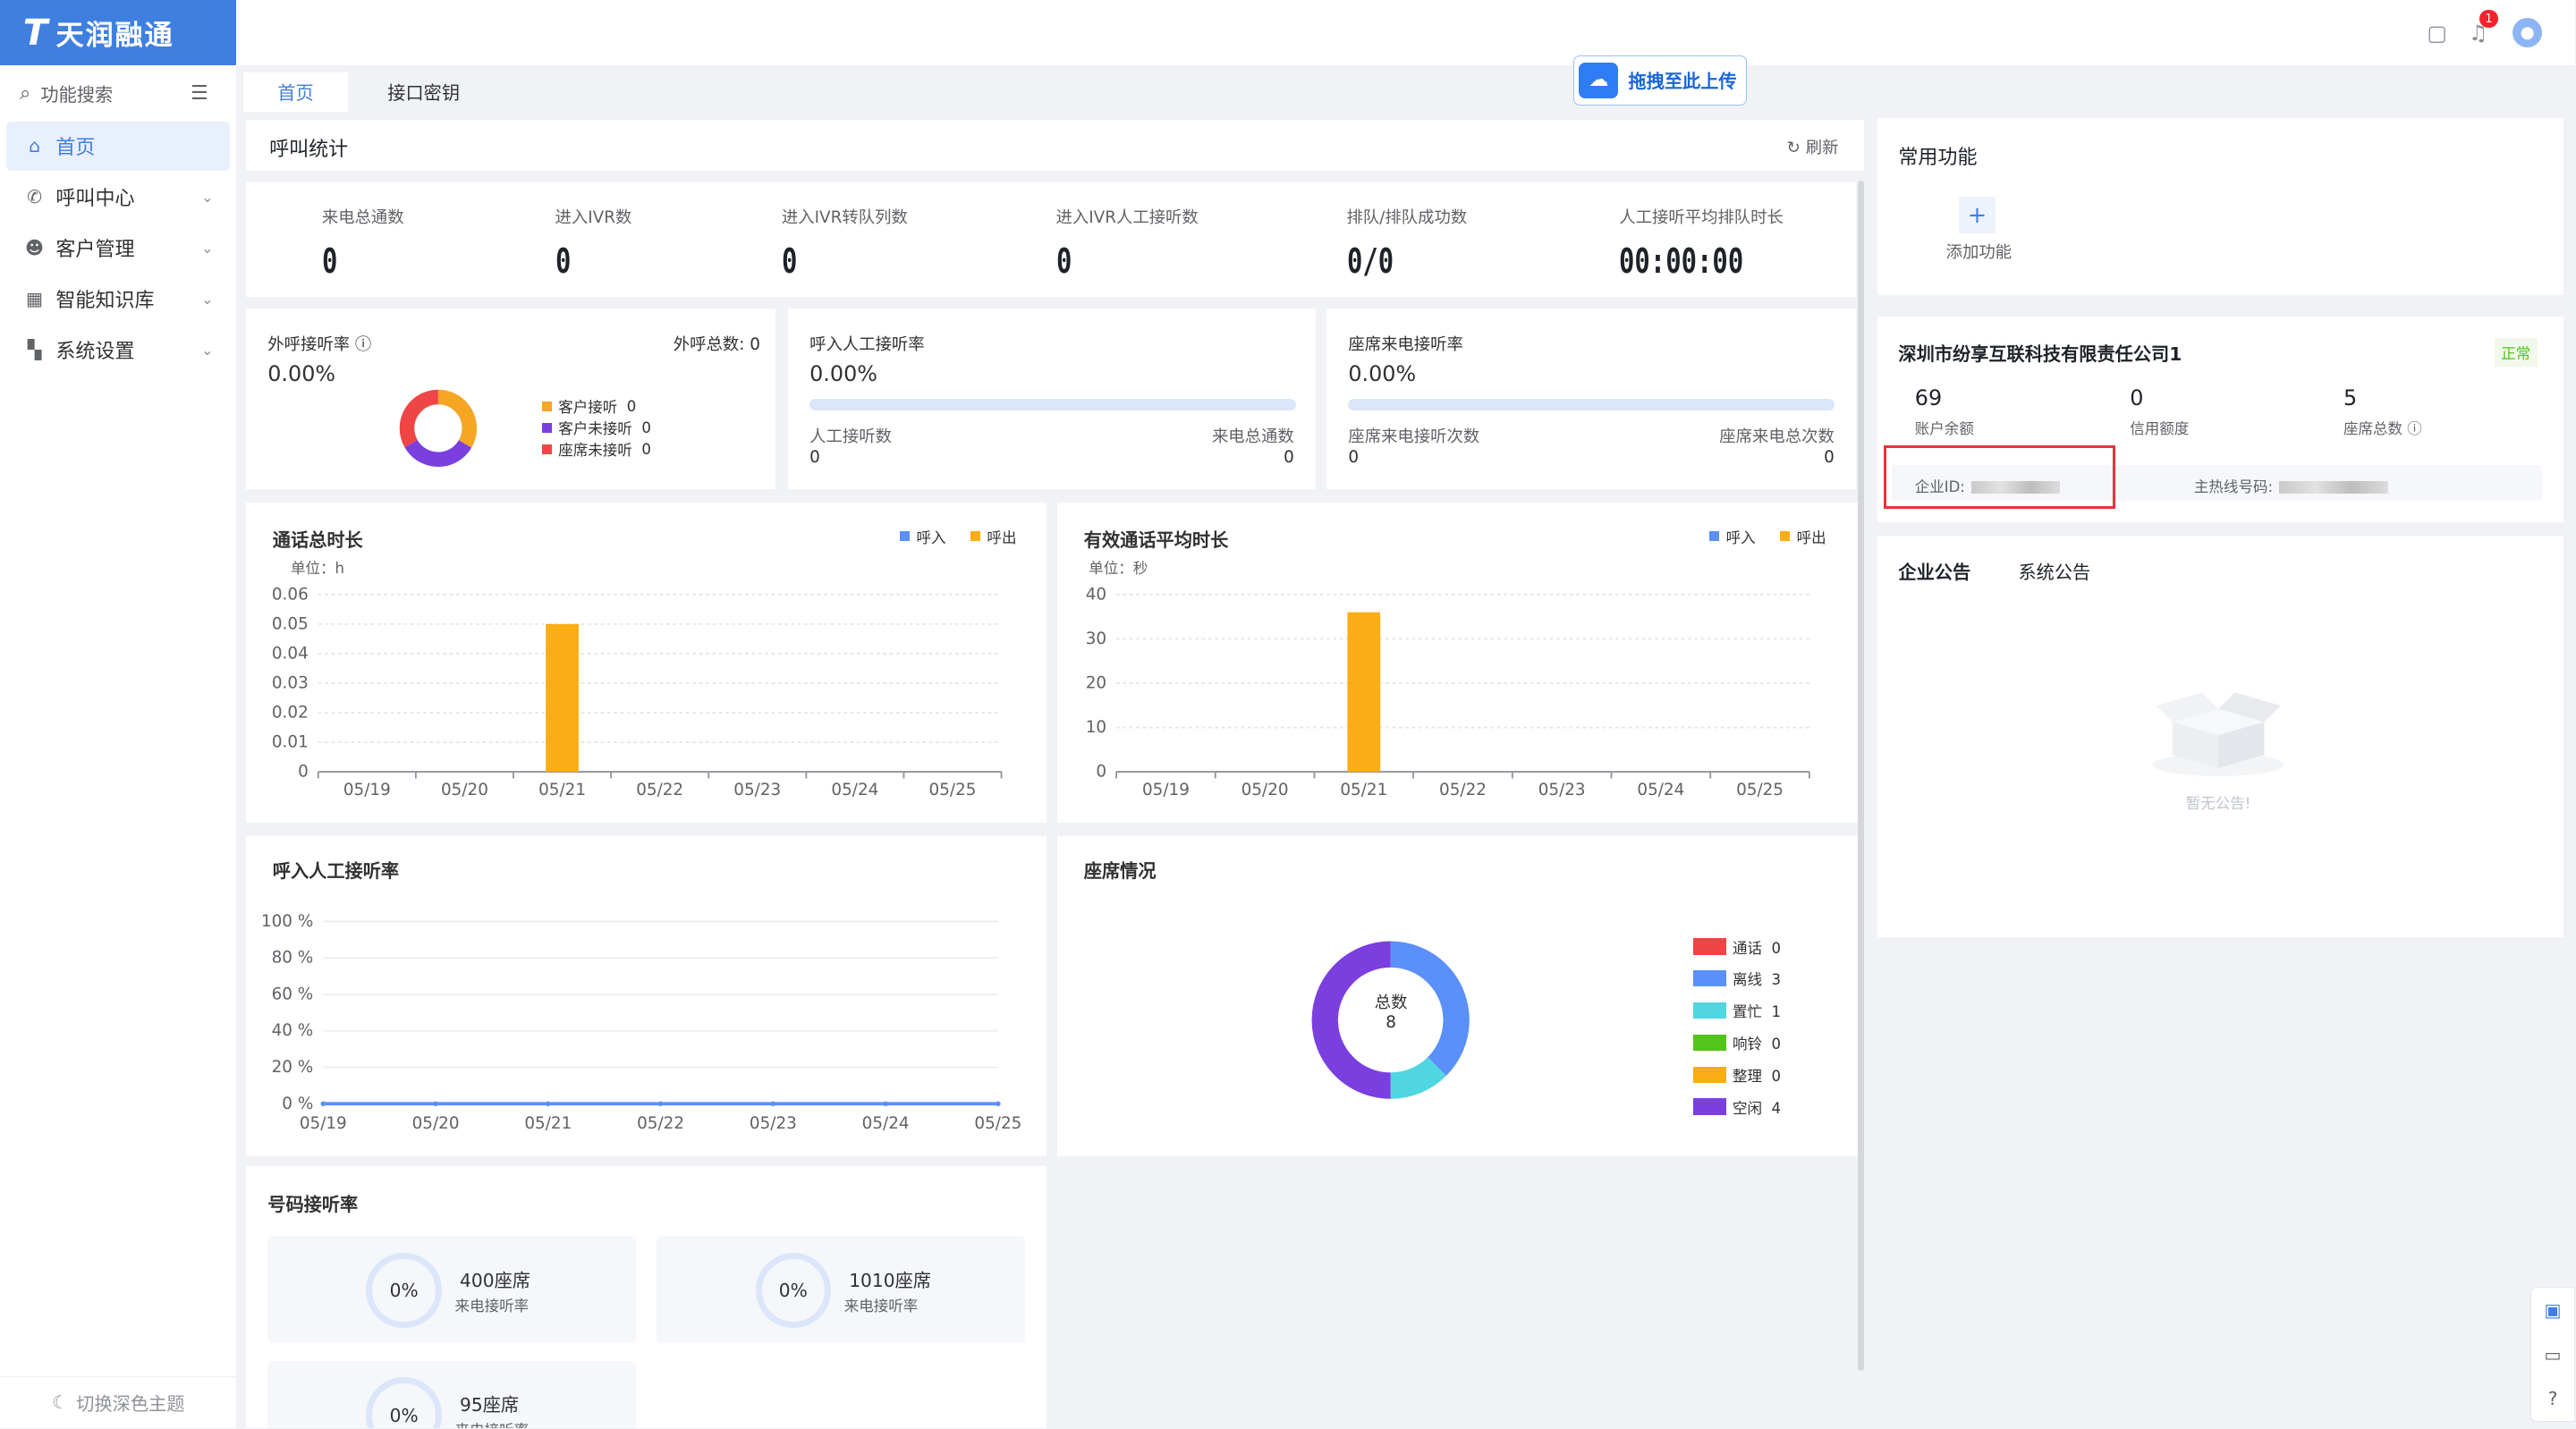 This screenshot has width=2576, height=1429. Describe the element at coordinates (1265, 790) in the screenshot. I see `x-tick-label: 05/20` at that location.